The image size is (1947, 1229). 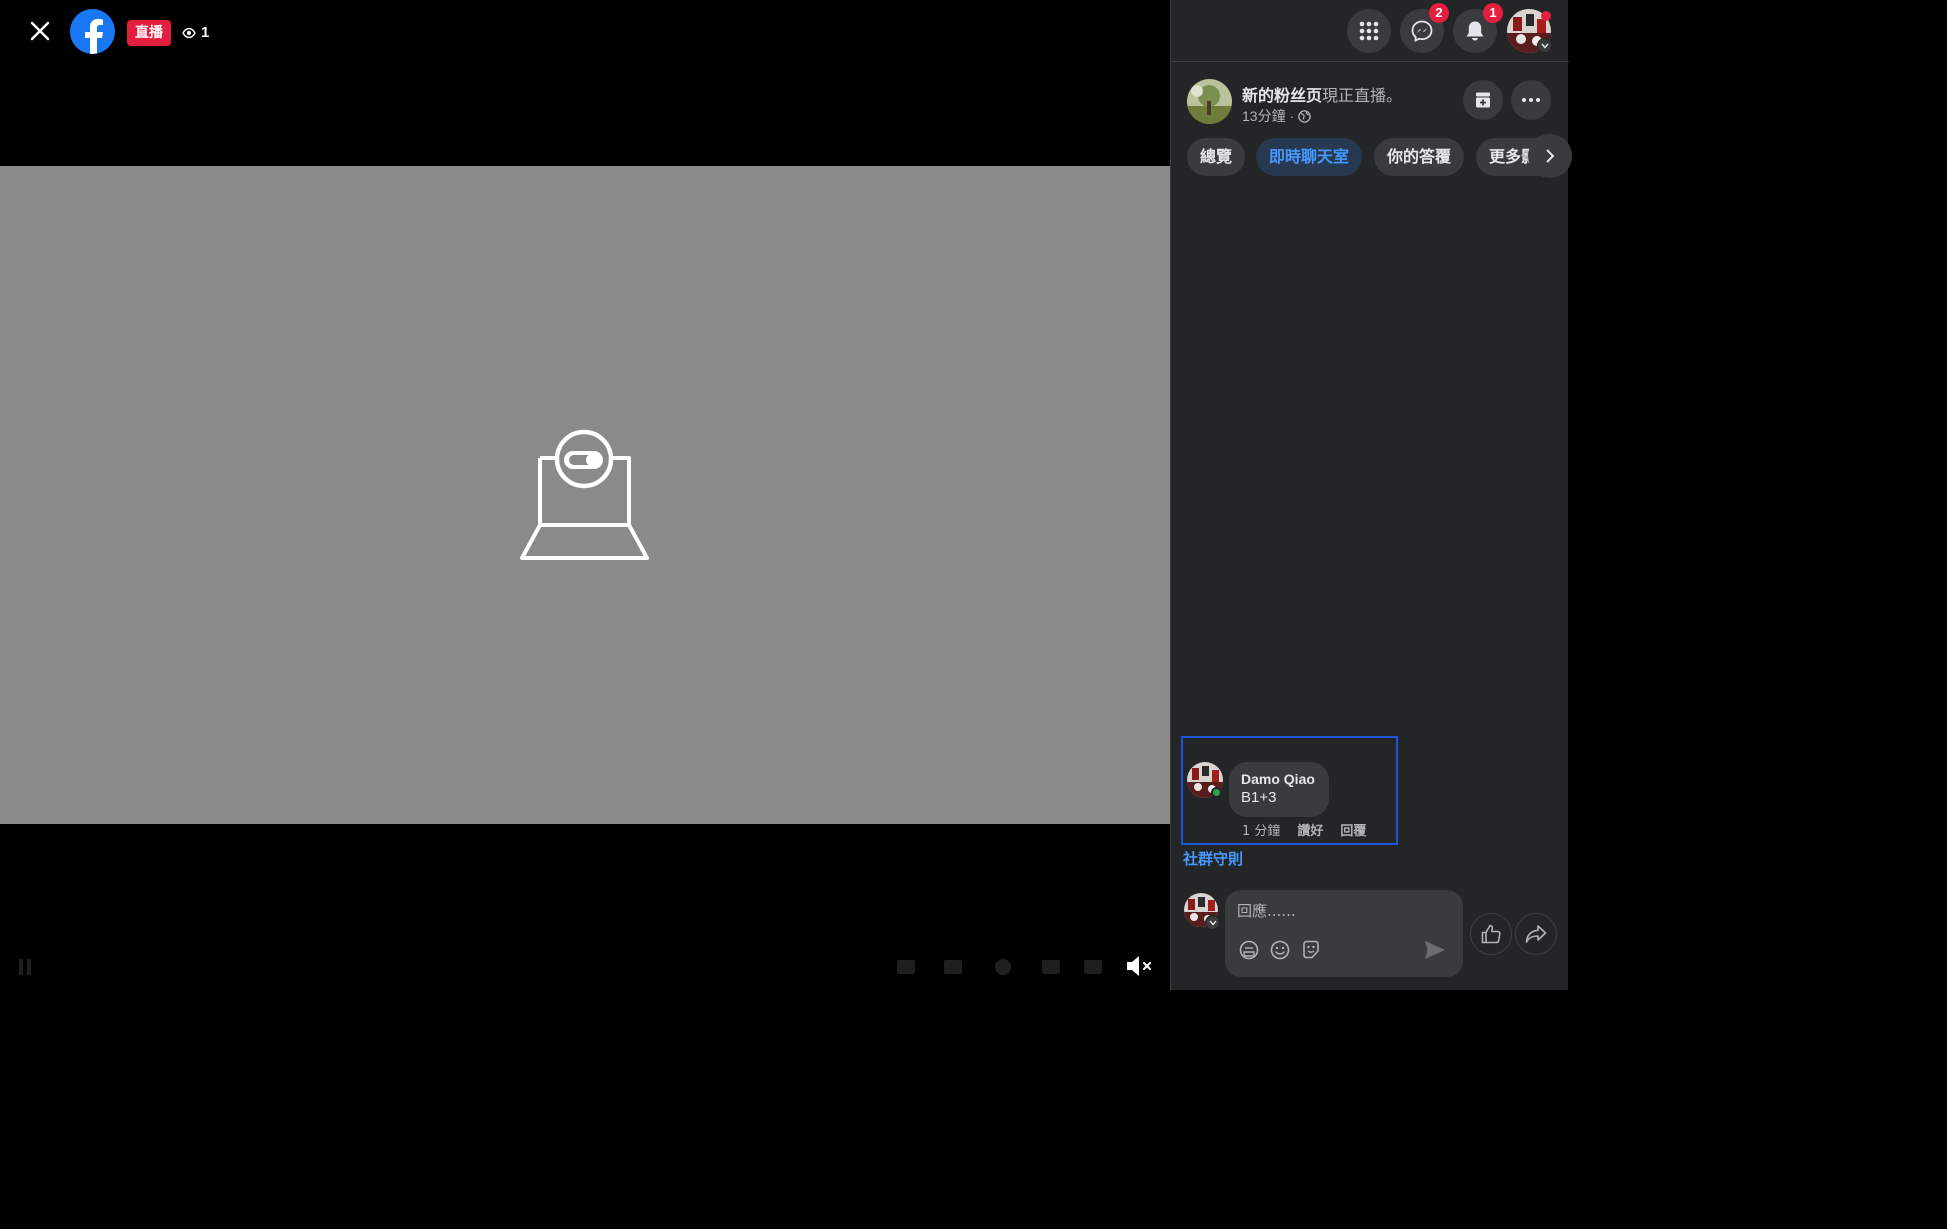 I want to click on online-status-dot, so click(x=1216, y=792).